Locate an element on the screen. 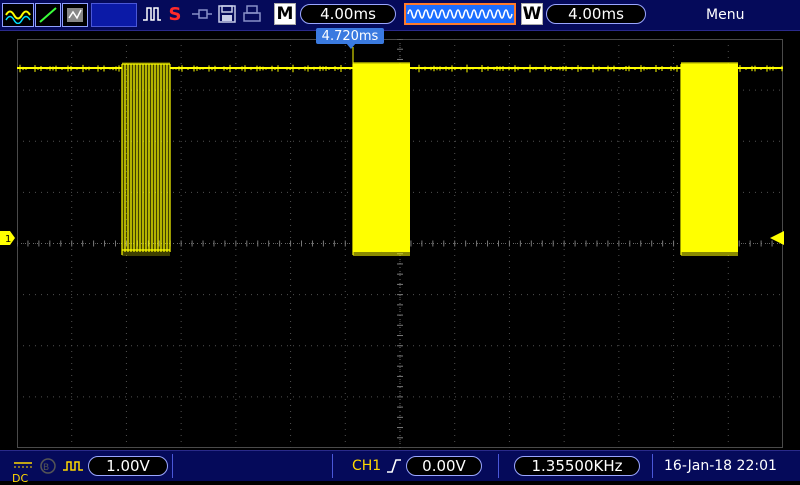 The width and height of the screenshot is (800, 485). volts-per-div-display: 1.00V is located at coordinates (128, 466).